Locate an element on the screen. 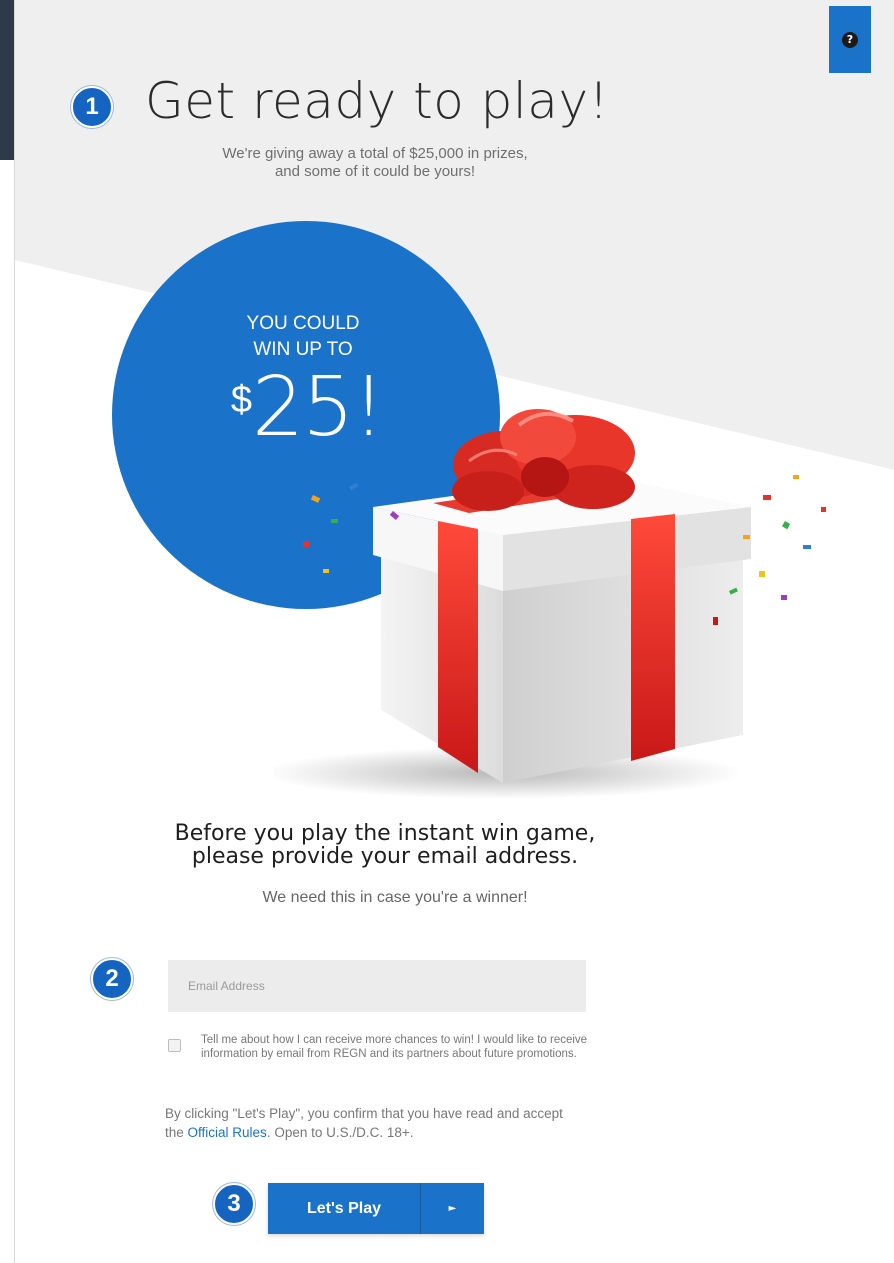 The width and height of the screenshot is (894, 1263). question-circle-icon: ? is located at coordinates (850, 39).